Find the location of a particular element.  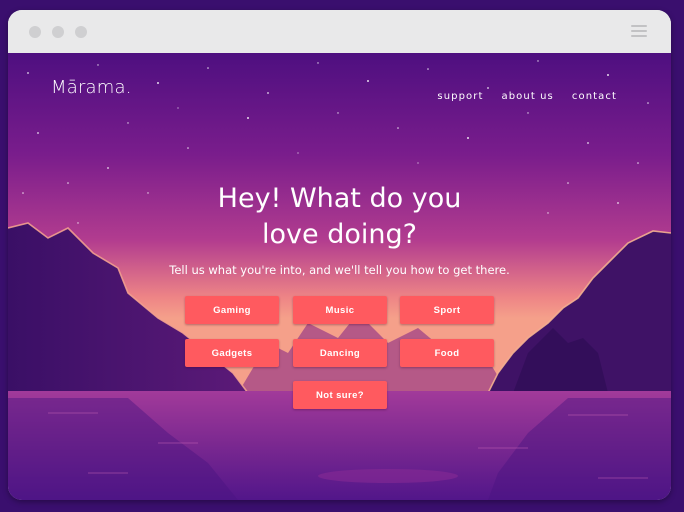

option-gadgets-button: Gadgets is located at coordinates (232, 353).